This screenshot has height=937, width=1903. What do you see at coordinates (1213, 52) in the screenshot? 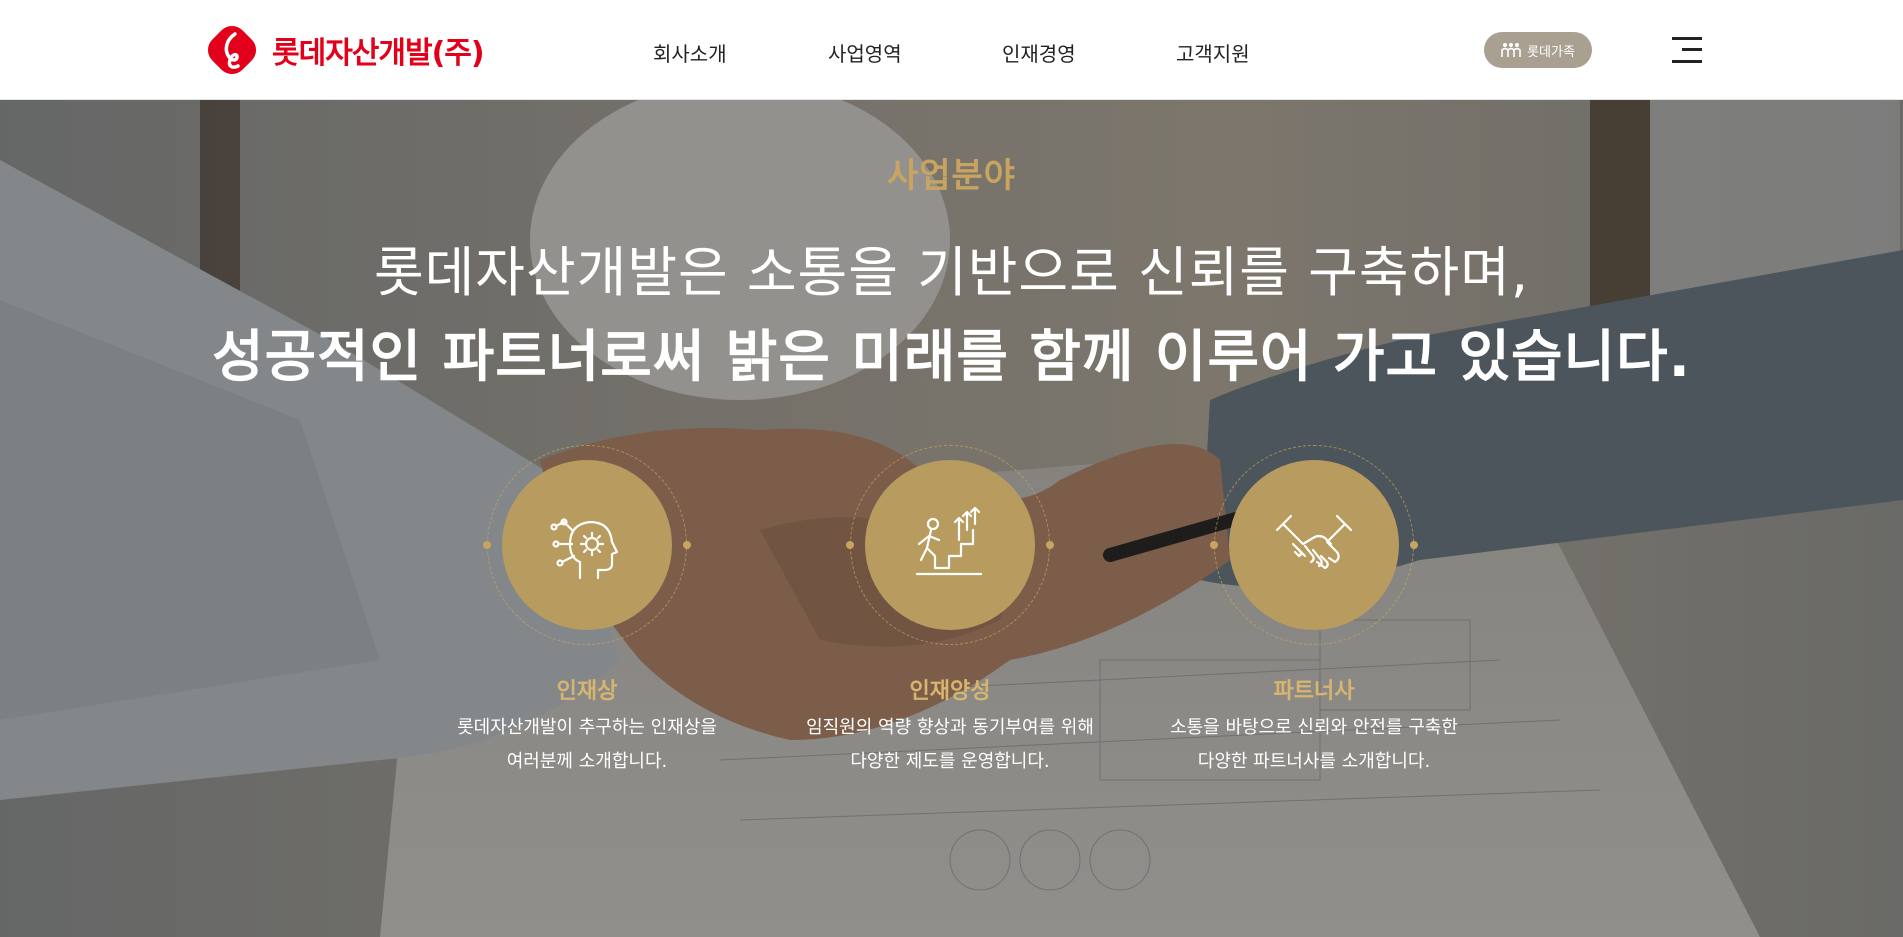
I see `nav-item-support: 고객지원` at bounding box center [1213, 52].